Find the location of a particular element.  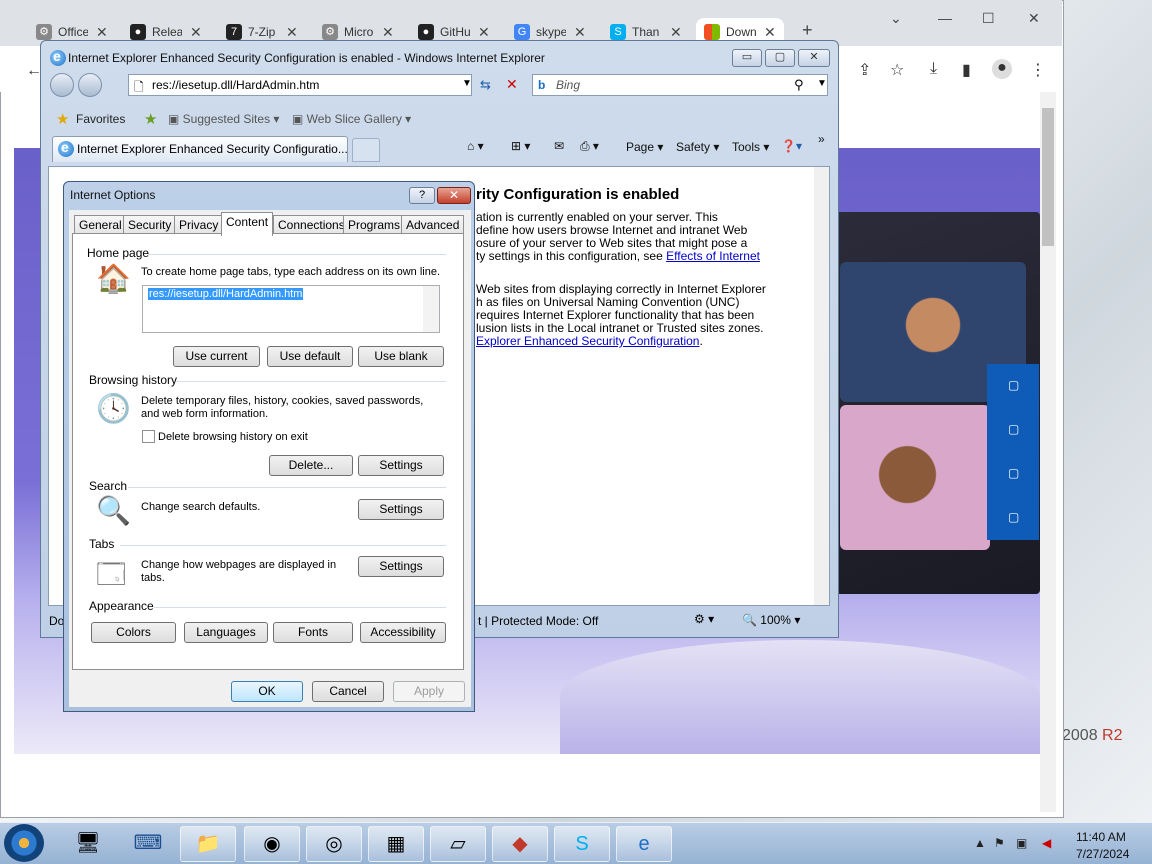

suggested-sites-link: ▣ Suggested Sites ▾ is located at coordinates (223, 119).